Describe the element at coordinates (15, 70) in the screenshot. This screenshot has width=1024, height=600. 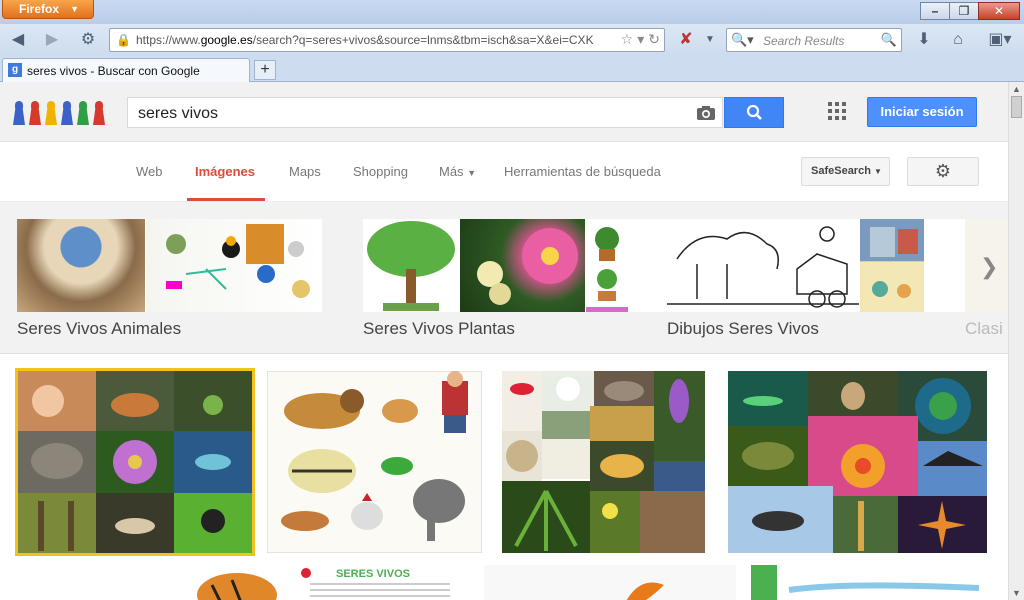
I see `google-favicon-icon: g` at that location.